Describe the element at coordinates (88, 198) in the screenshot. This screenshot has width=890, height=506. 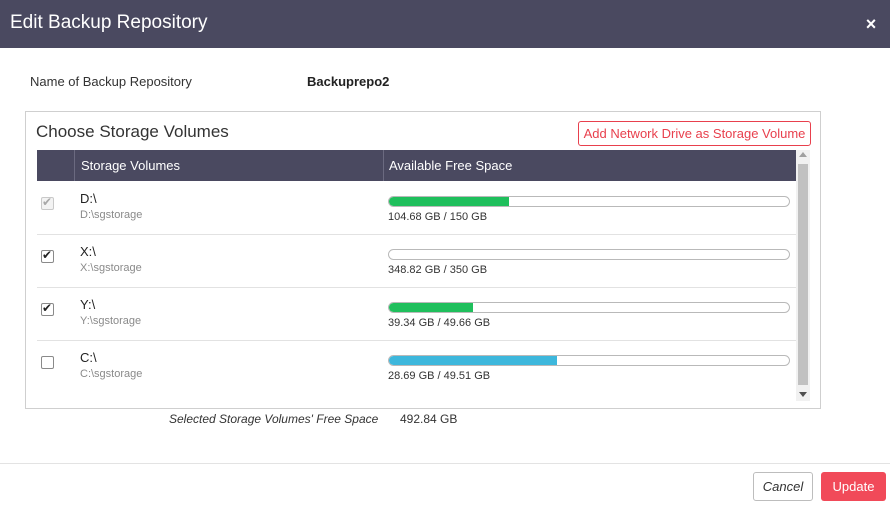
I see `drive-letter: D:\` at that location.